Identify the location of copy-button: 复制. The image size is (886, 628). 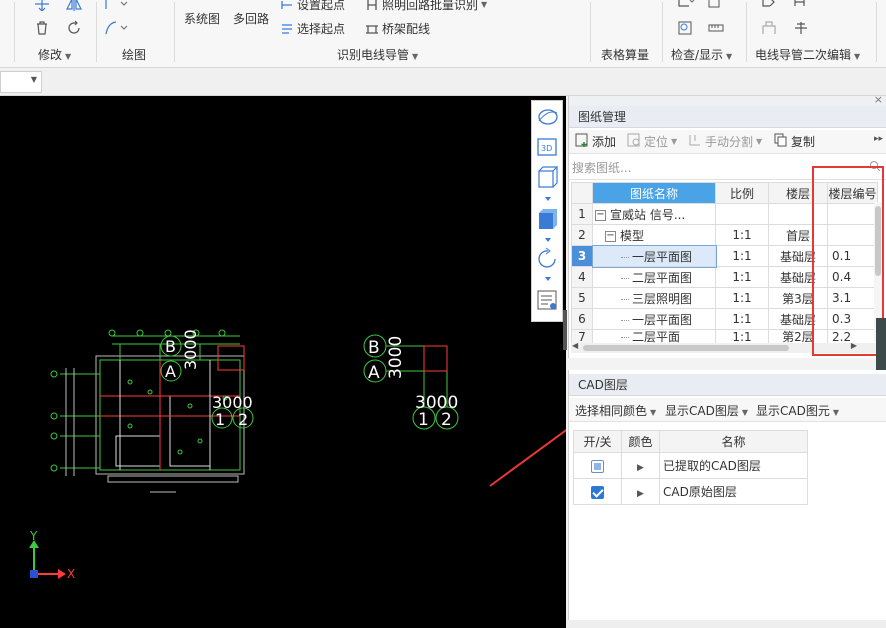
(794, 141).